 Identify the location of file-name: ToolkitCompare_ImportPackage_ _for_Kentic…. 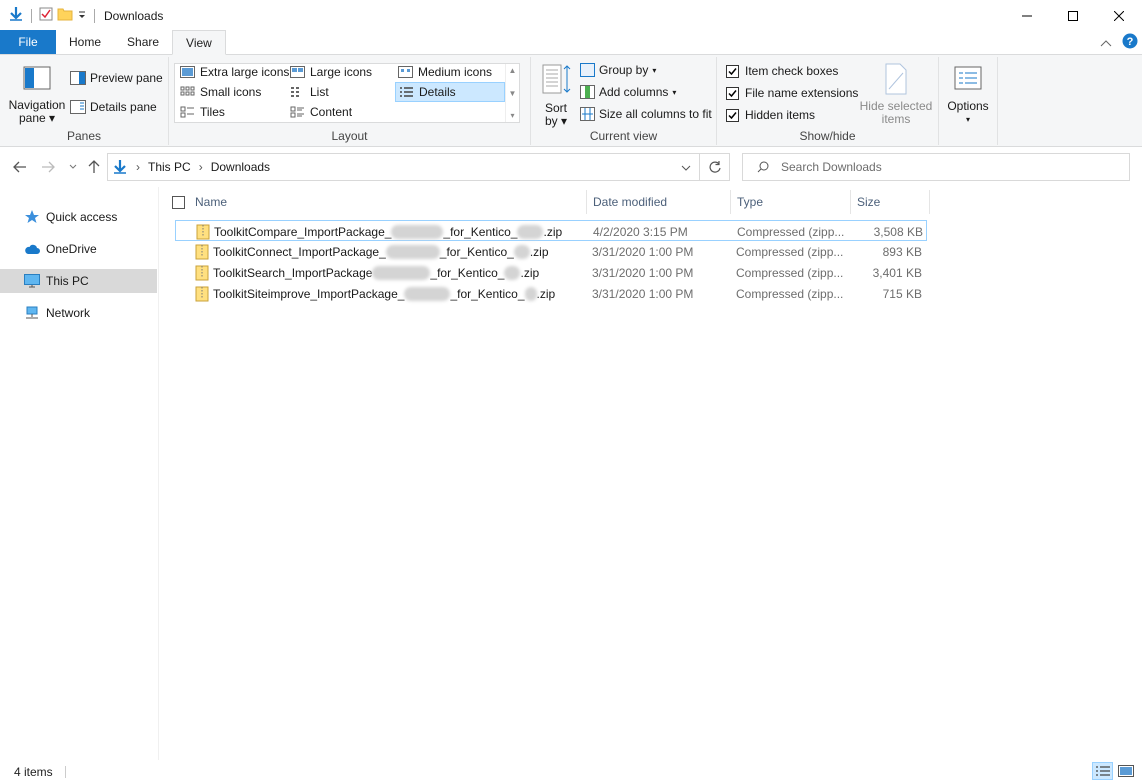
(388, 231).